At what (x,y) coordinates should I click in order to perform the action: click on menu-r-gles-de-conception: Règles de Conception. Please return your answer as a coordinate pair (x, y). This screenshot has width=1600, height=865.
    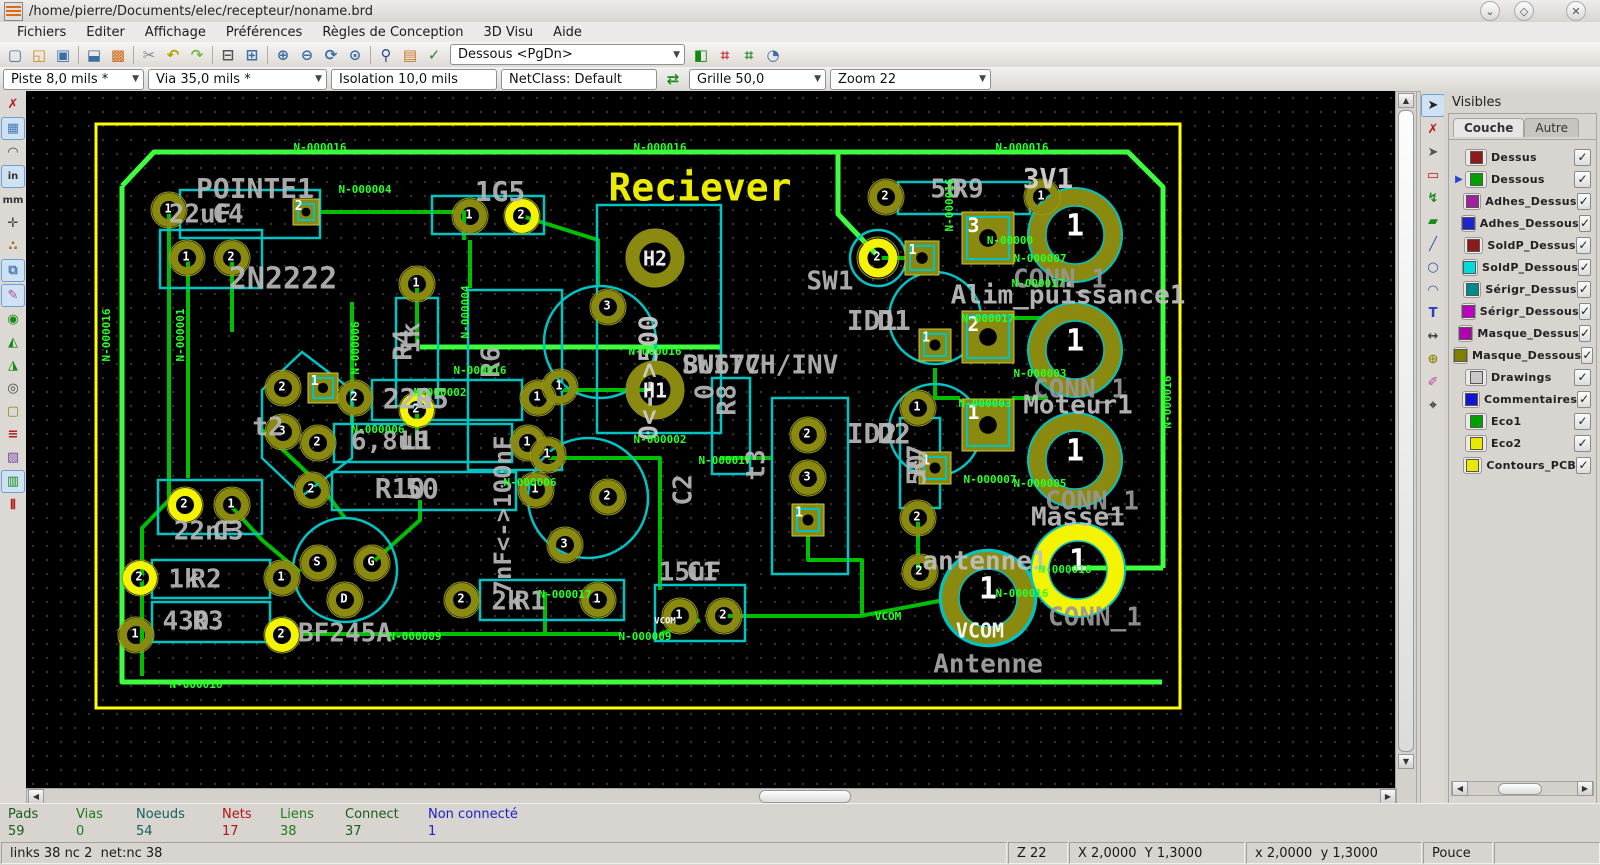
    Looking at the image, I should click on (392, 32).